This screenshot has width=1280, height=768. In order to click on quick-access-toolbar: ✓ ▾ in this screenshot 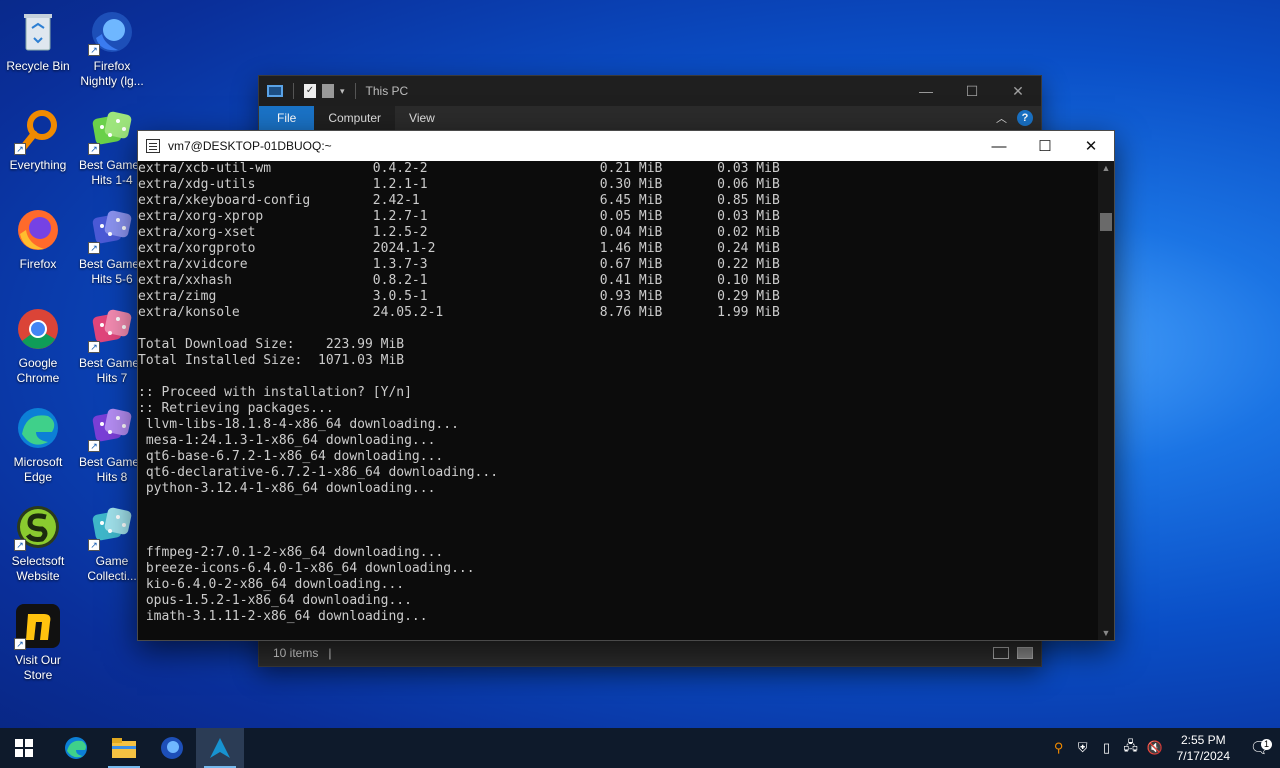, I will do `click(313, 91)`.